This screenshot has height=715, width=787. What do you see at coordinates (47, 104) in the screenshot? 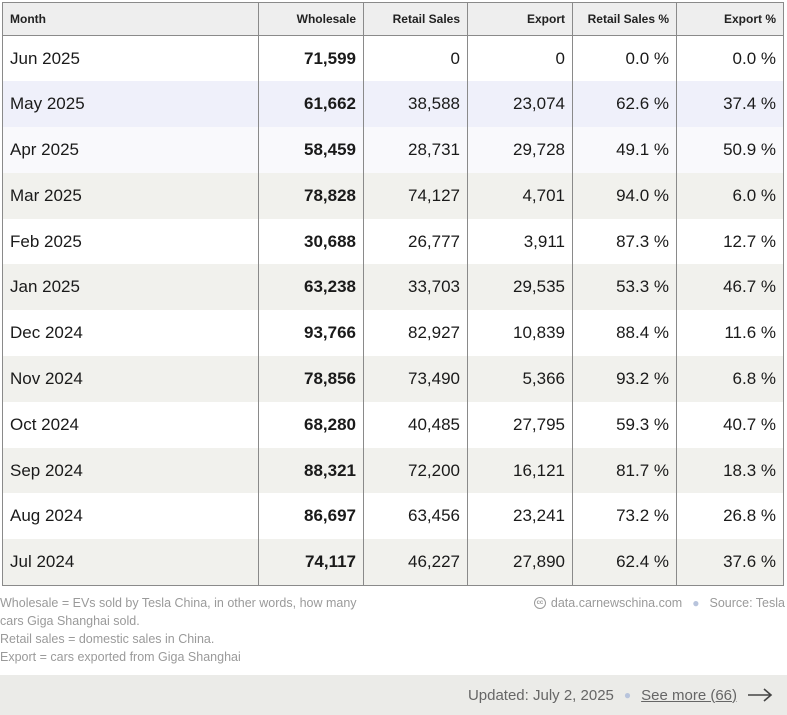
I see `cell-month: May 2025` at bounding box center [47, 104].